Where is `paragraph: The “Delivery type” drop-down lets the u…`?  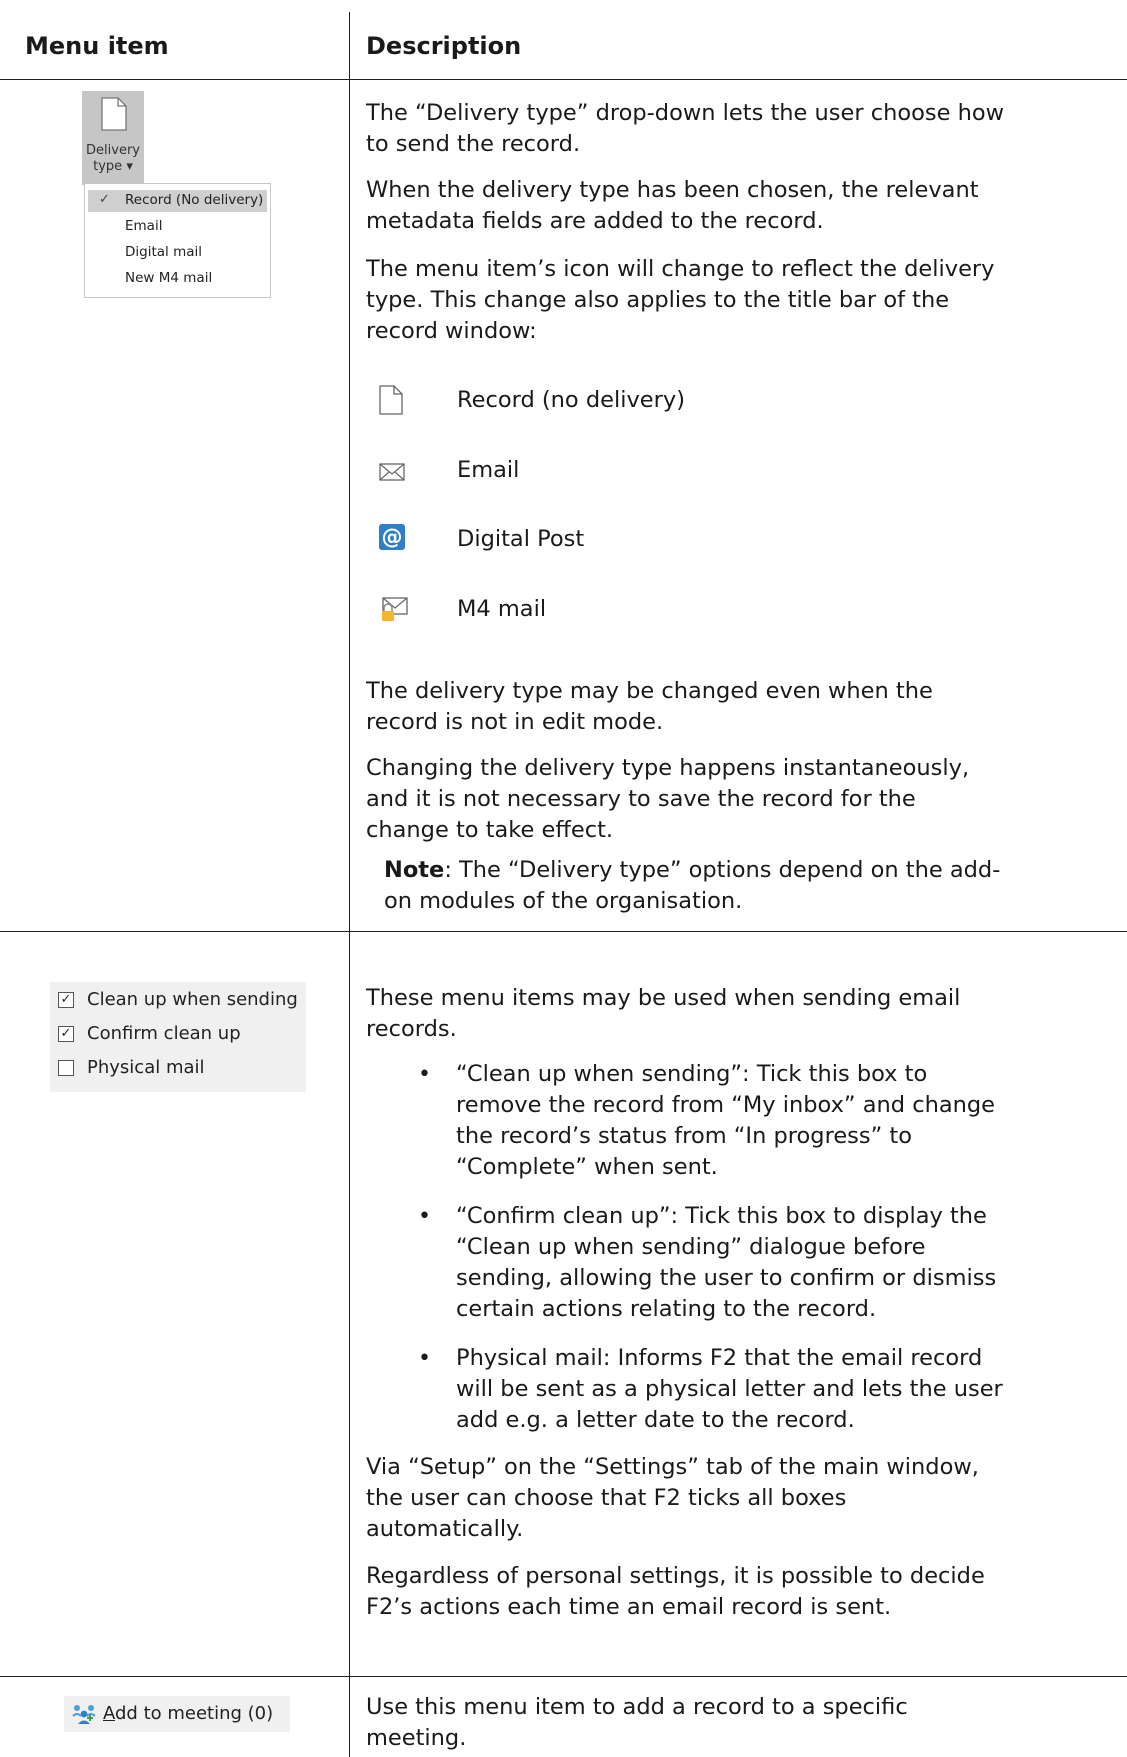 paragraph: The “Delivery type” drop-down lets the u… is located at coordinates (685, 128).